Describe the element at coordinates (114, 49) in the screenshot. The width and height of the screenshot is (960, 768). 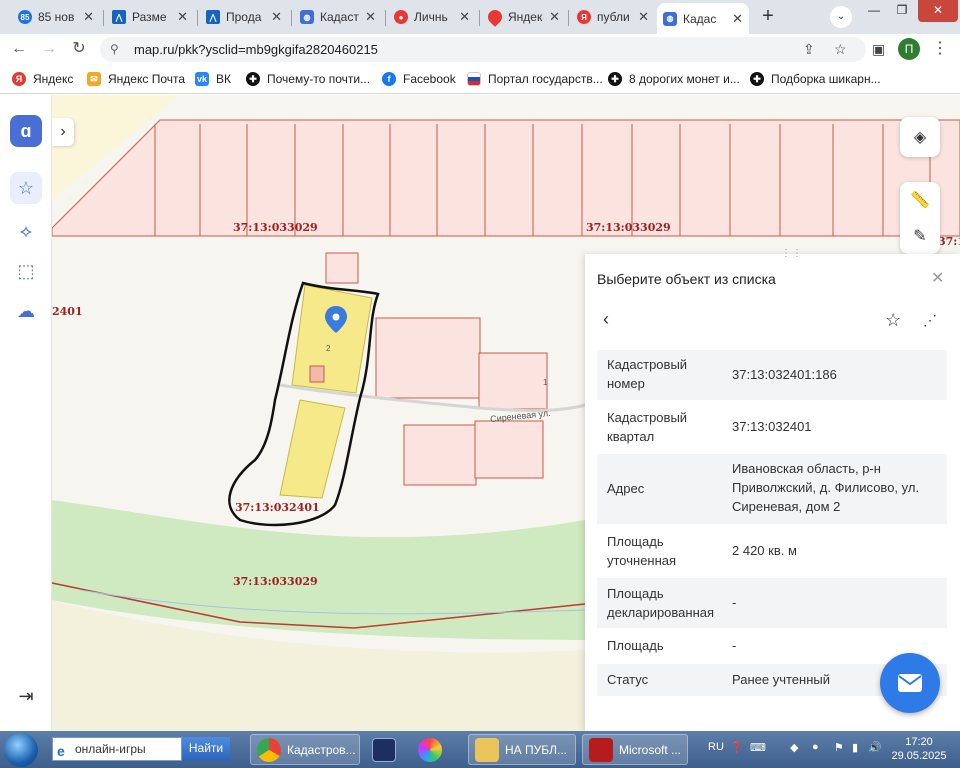
I see `site-info-icon: ⚲` at that location.